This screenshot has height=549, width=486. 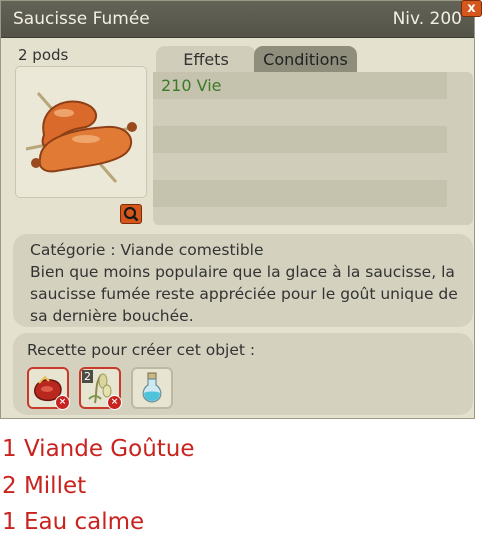 I want to click on item-level: Niv. 200, so click(x=427, y=19).